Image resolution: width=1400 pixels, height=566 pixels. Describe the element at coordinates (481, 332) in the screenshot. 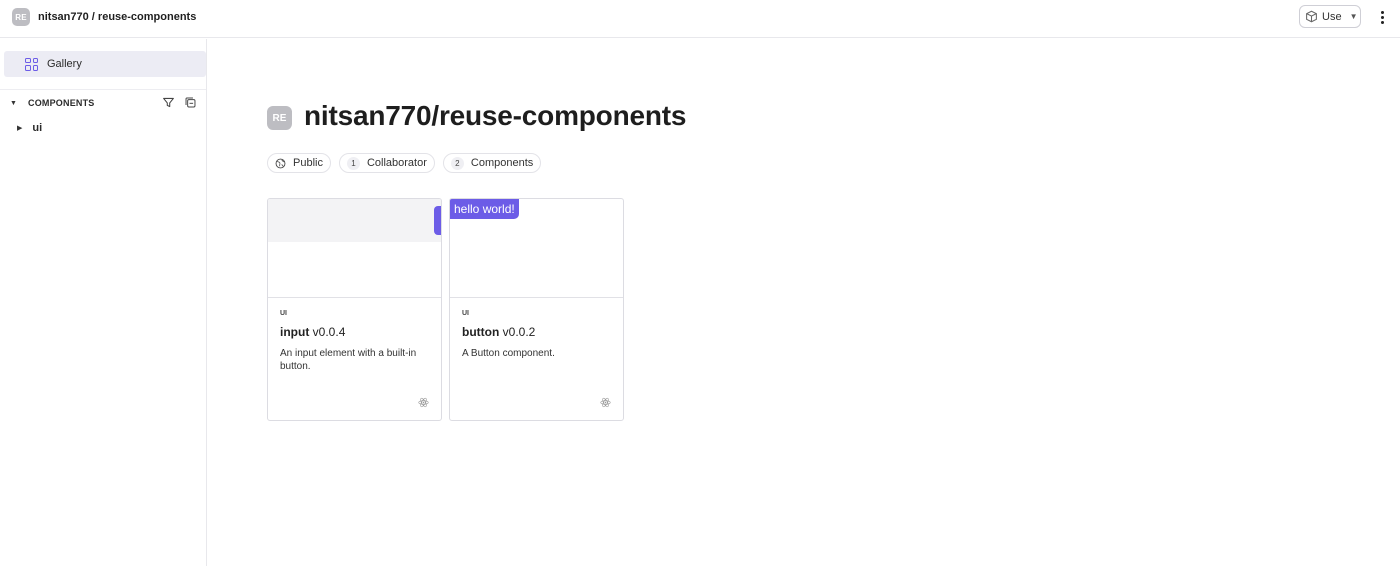

I see `component-name: button` at that location.